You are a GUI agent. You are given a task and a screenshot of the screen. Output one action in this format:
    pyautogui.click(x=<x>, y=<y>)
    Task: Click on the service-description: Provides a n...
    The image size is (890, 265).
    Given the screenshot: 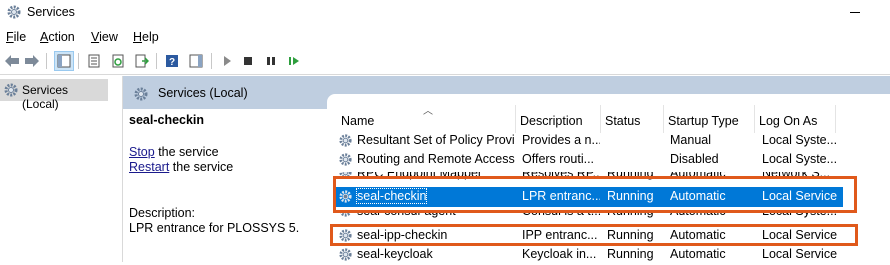 What is the action you would take?
    pyautogui.click(x=561, y=140)
    